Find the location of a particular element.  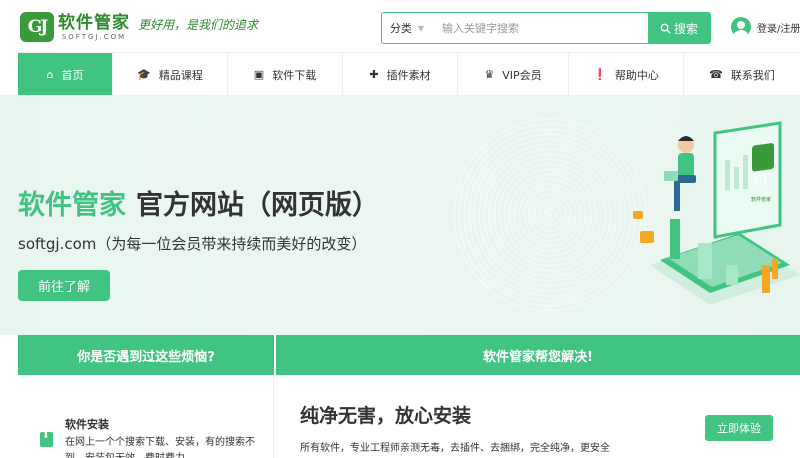

search-category-label: 分类 is located at coordinates (400, 28).